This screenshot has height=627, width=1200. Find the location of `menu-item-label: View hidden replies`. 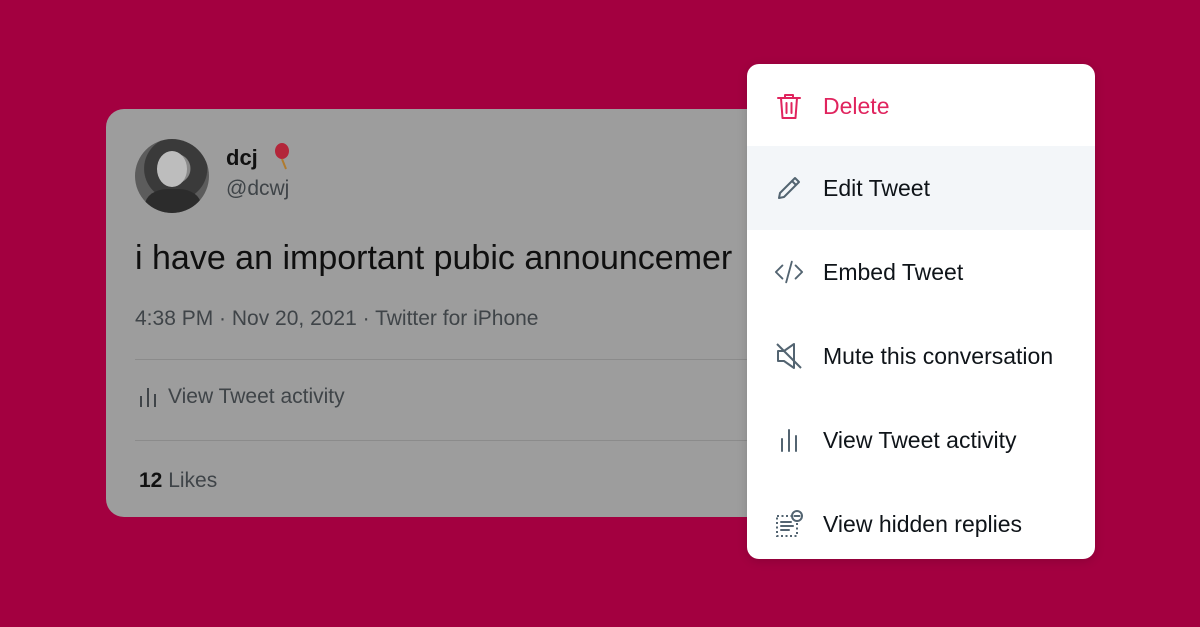

menu-item-label: View hidden replies is located at coordinates (923, 523).